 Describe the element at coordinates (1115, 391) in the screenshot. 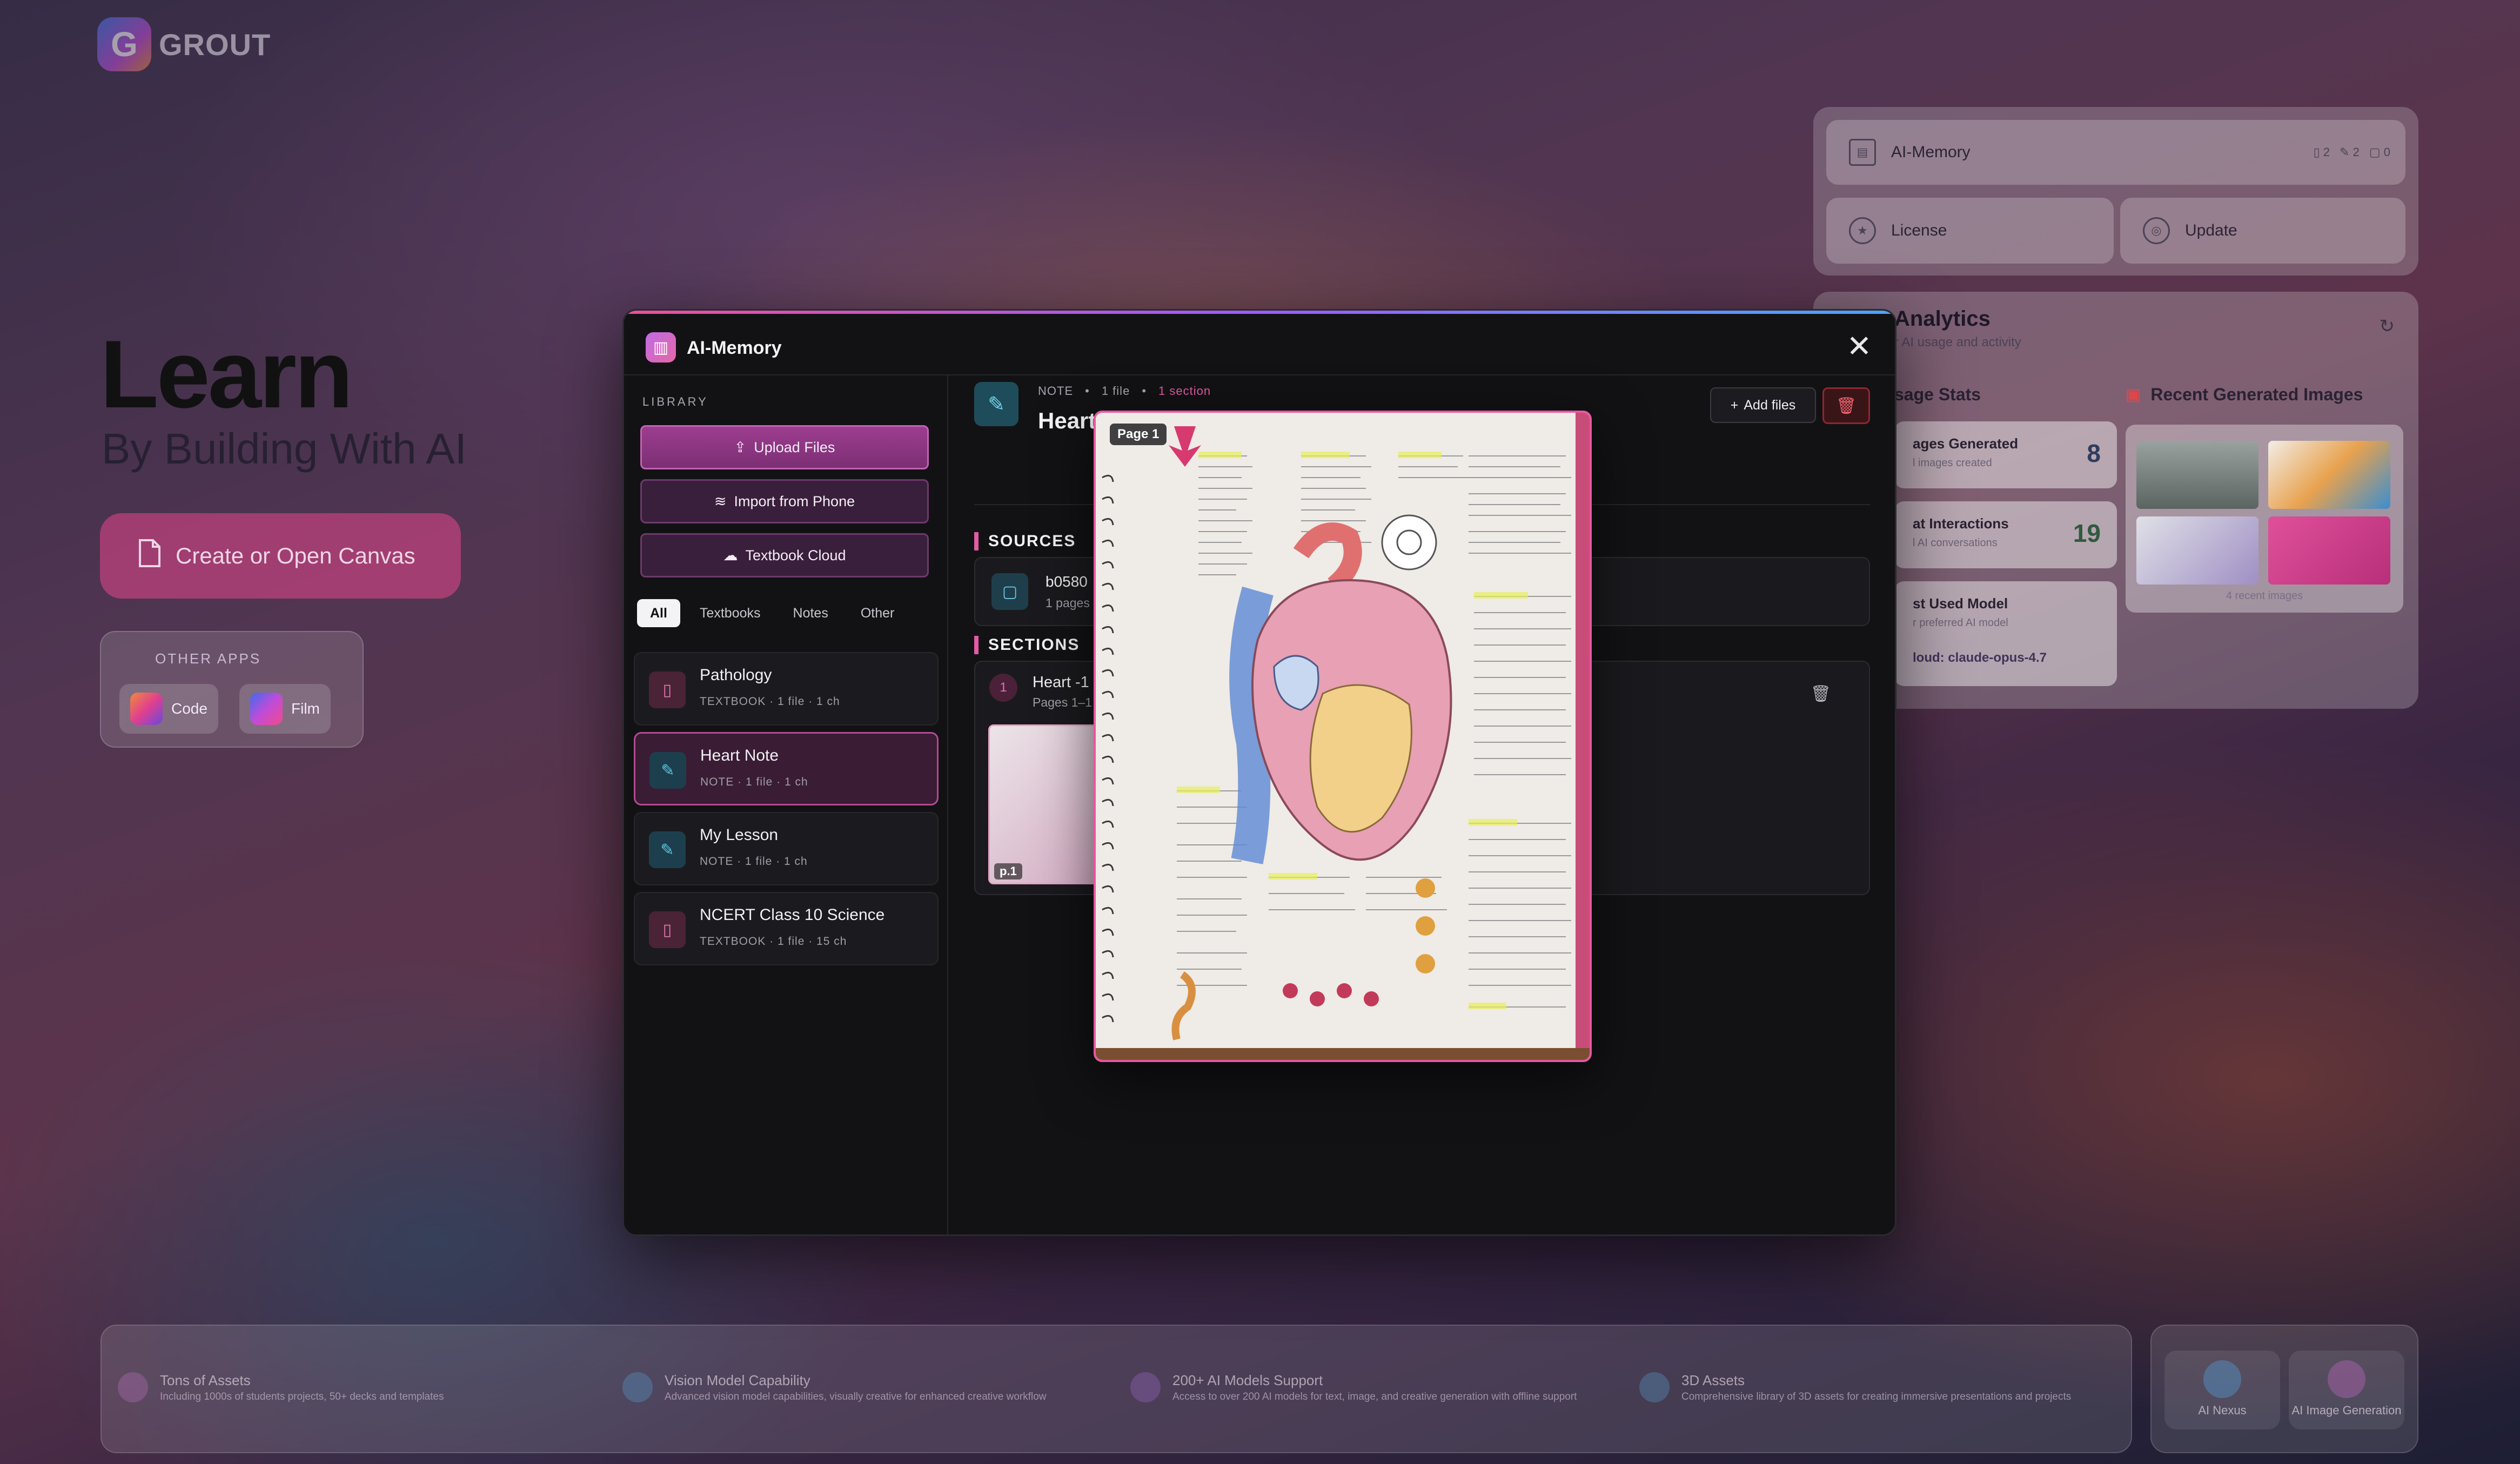

I see `note-files: 1 file` at that location.